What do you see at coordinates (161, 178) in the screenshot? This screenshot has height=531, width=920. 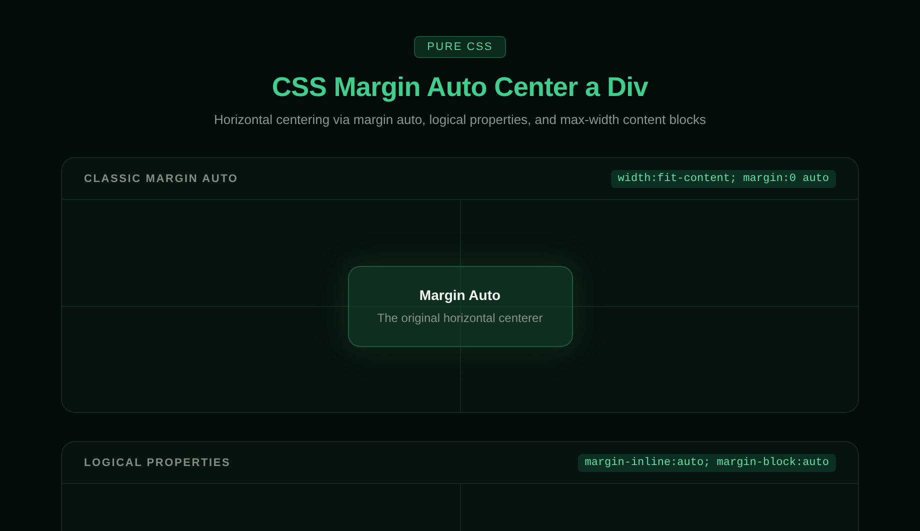 I see `panel-label: CLASSIC MARGIN AUTO` at bounding box center [161, 178].